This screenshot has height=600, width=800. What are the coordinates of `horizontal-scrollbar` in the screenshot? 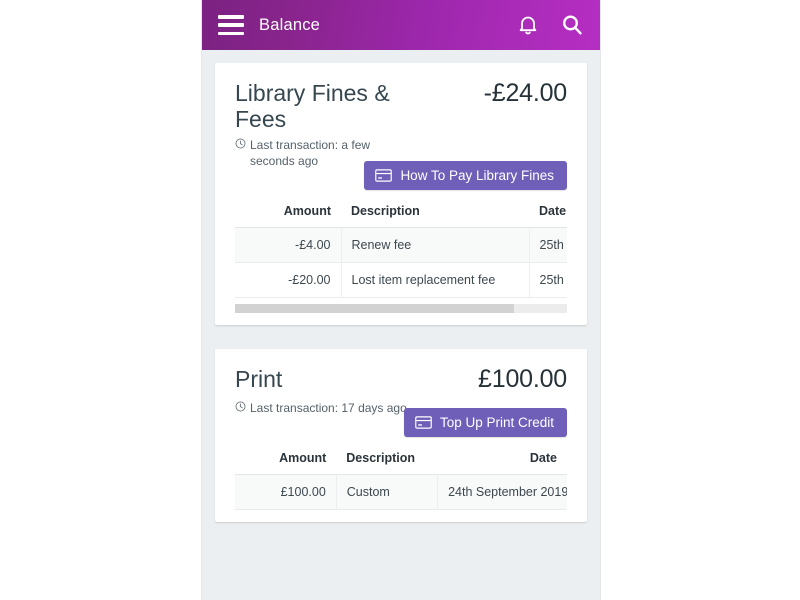 It's located at (401, 309).